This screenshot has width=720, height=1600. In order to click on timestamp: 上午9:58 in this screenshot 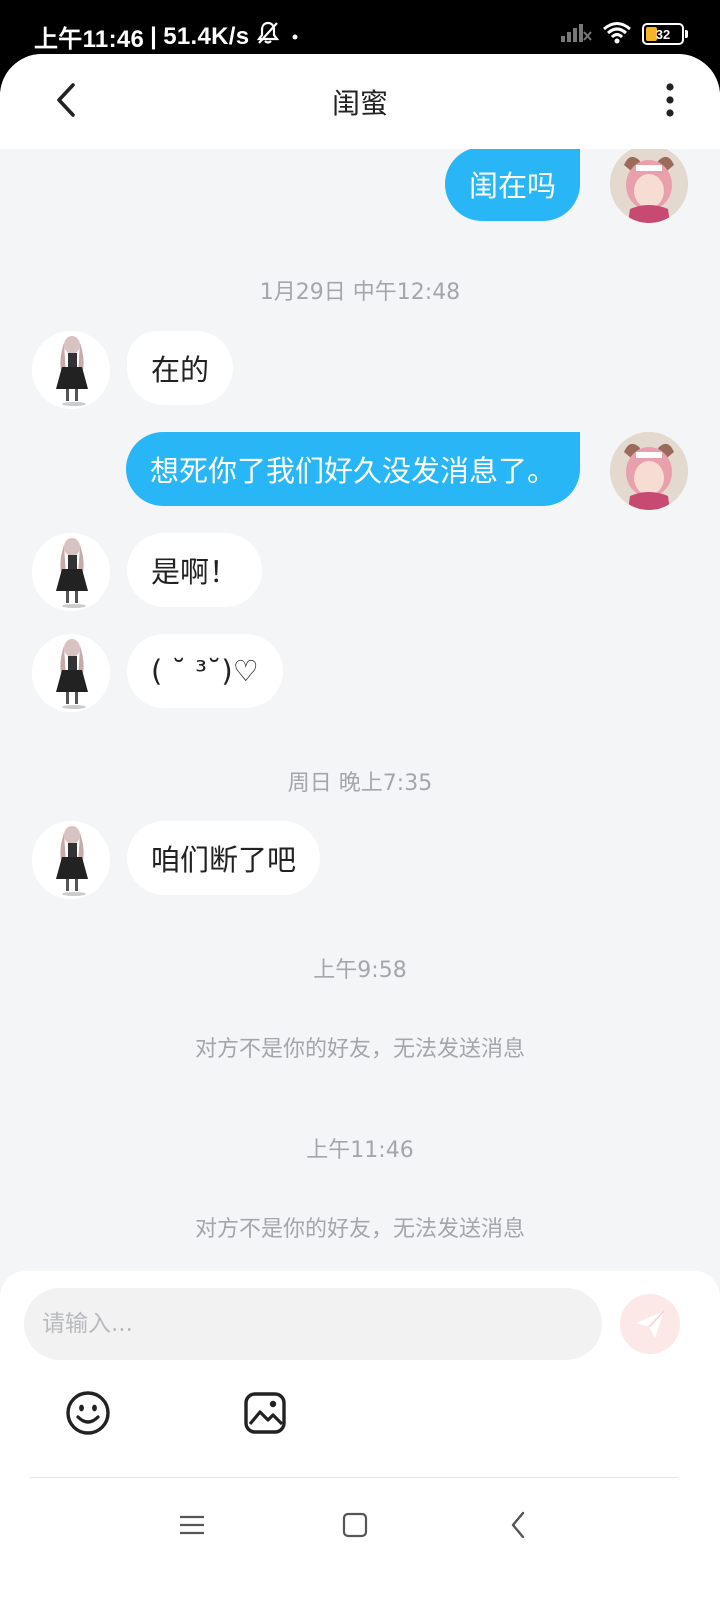, I will do `click(360, 970)`.